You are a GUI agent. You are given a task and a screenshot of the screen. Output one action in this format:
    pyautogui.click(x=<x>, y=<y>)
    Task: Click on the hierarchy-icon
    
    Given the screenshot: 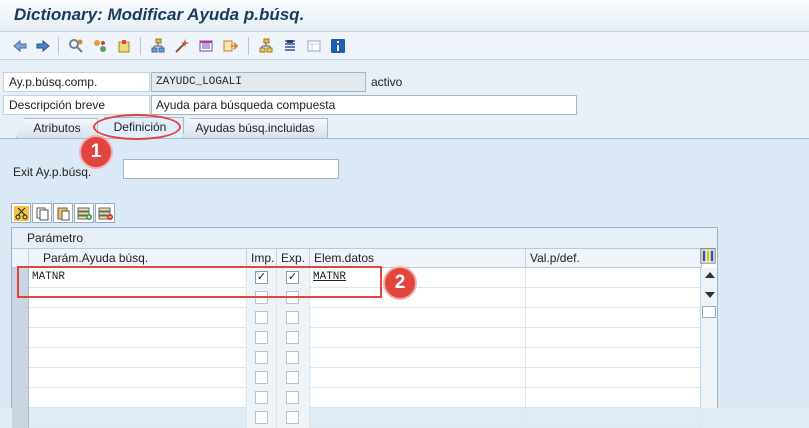 What is the action you would take?
    pyautogui.click(x=206, y=46)
    